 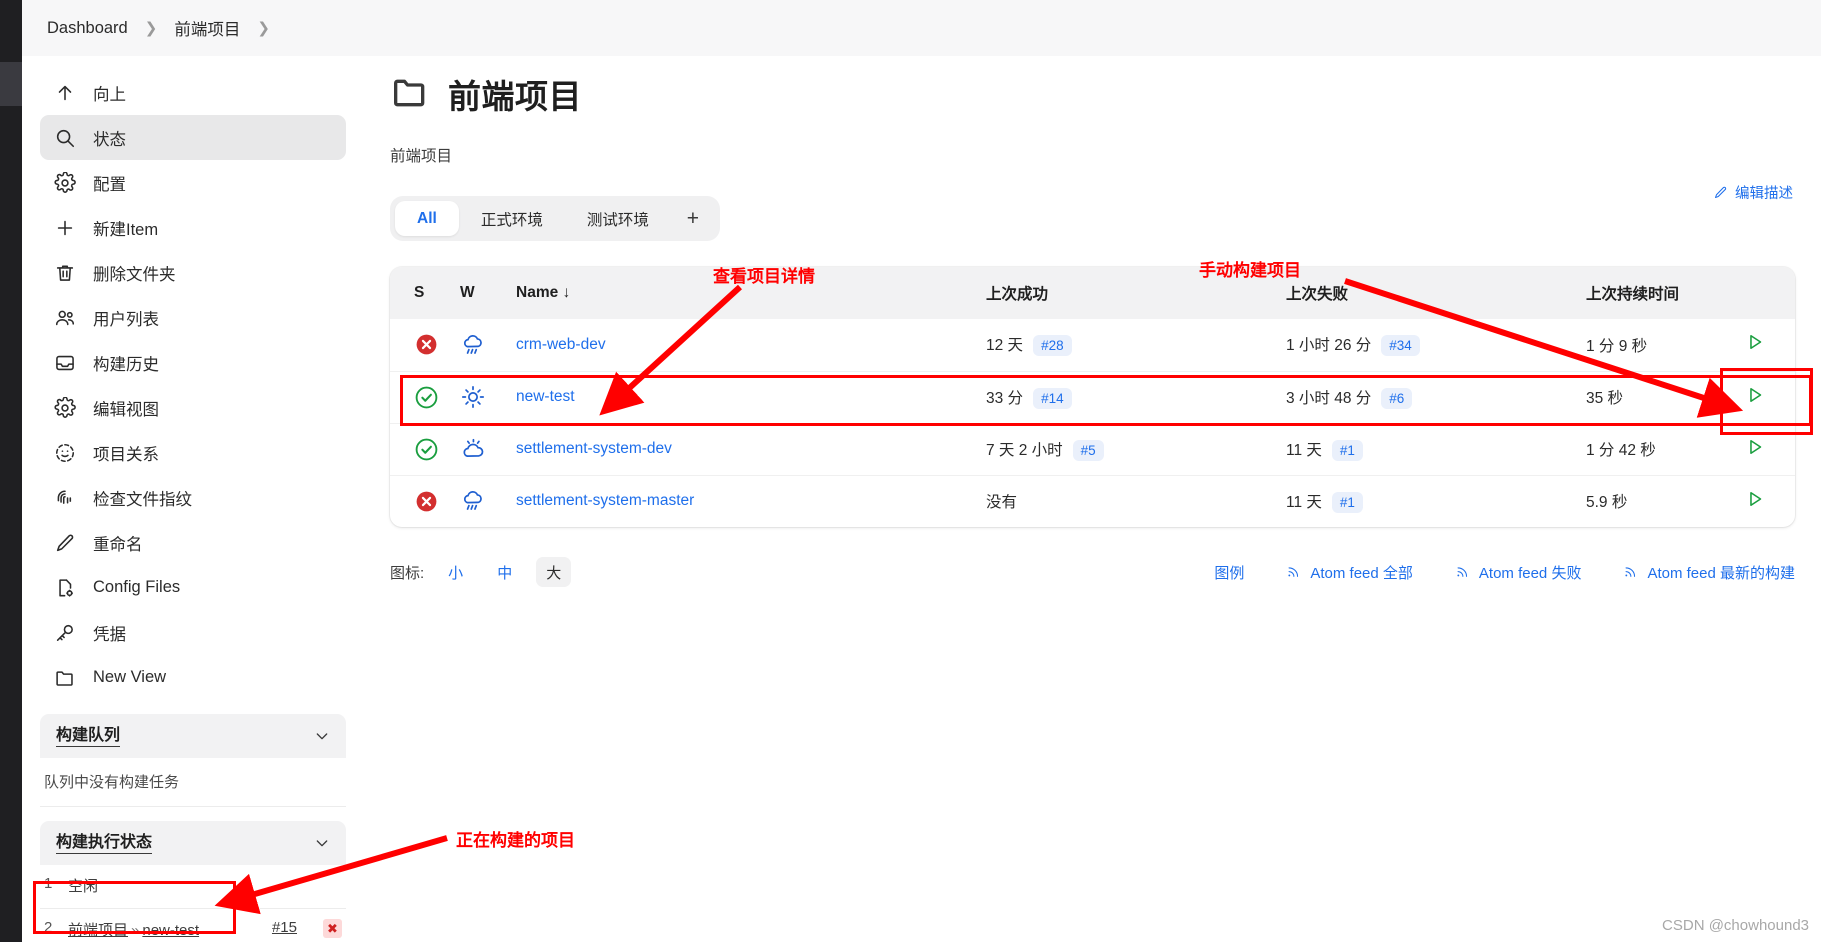 What do you see at coordinates (594, 448) in the screenshot?
I see `job-link: settlement-system-dev` at bounding box center [594, 448].